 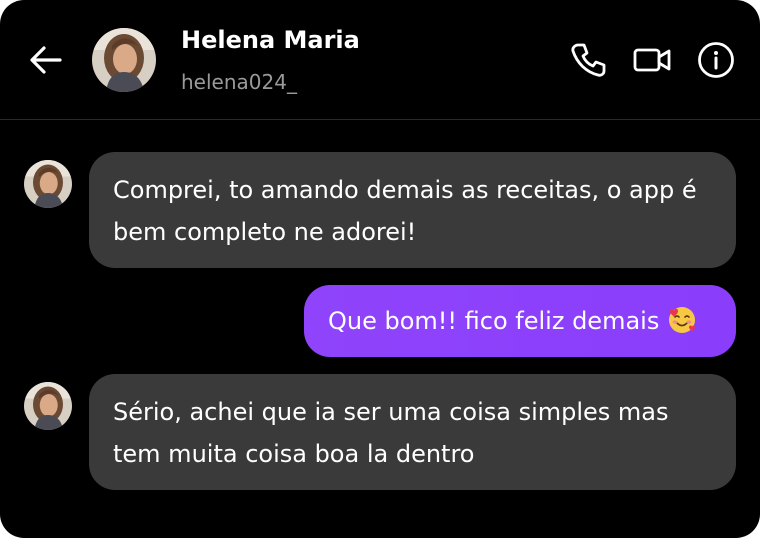 What do you see at coordinates (239, 82) in the screenshot?
I see `contact-username: helena024_` at bounding box center [239, 82].